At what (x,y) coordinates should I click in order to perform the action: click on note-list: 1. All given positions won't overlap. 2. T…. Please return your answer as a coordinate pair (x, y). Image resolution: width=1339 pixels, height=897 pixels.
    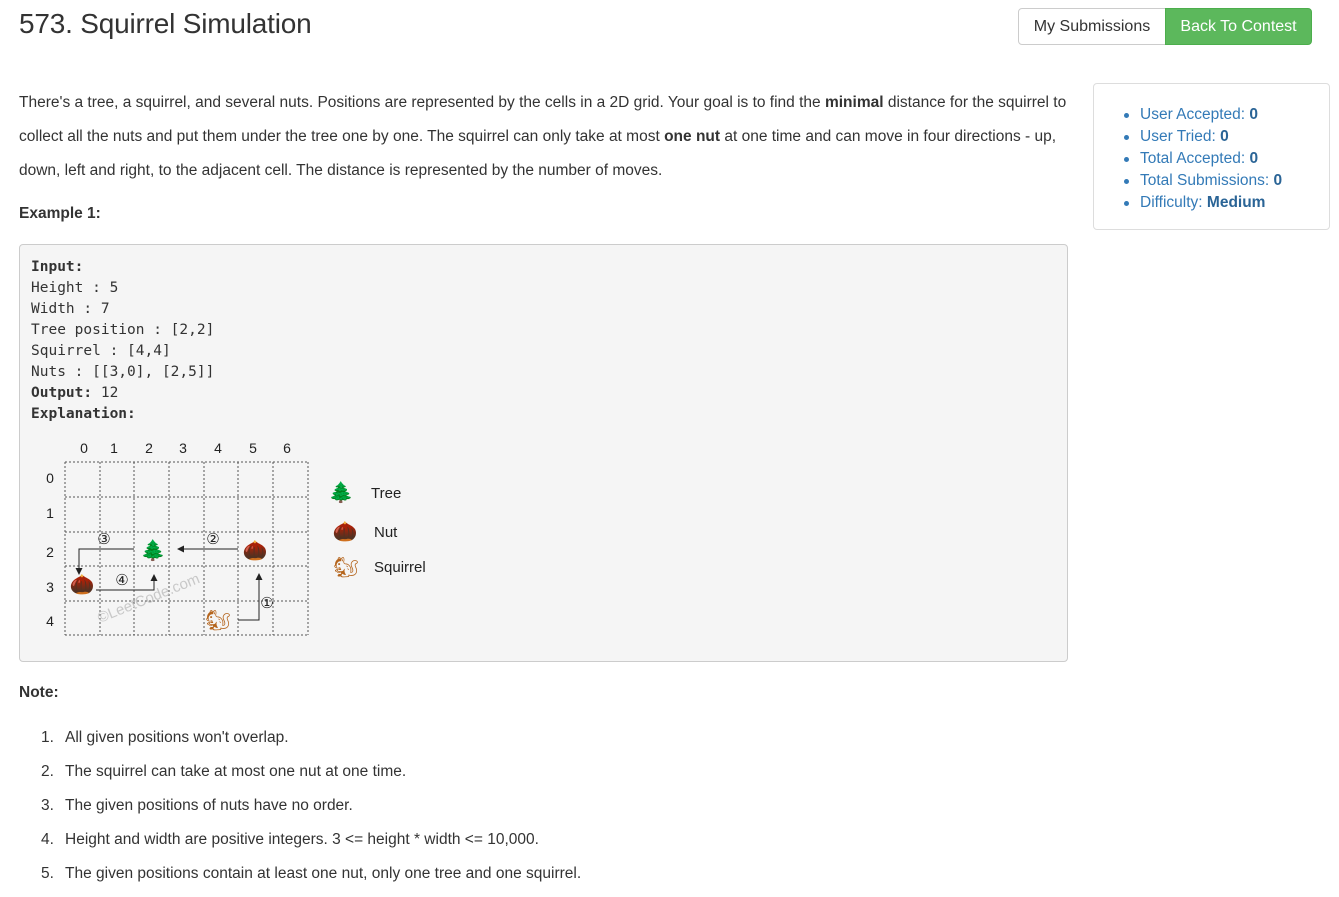
    Looking at the image, I should click on (300, 806).